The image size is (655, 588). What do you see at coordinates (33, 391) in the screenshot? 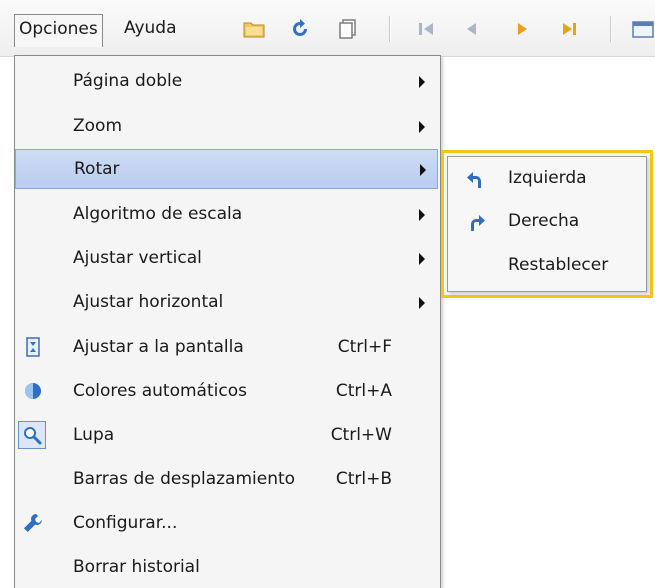
I see `auto-colors-icon` at bounding box center [33, 391].